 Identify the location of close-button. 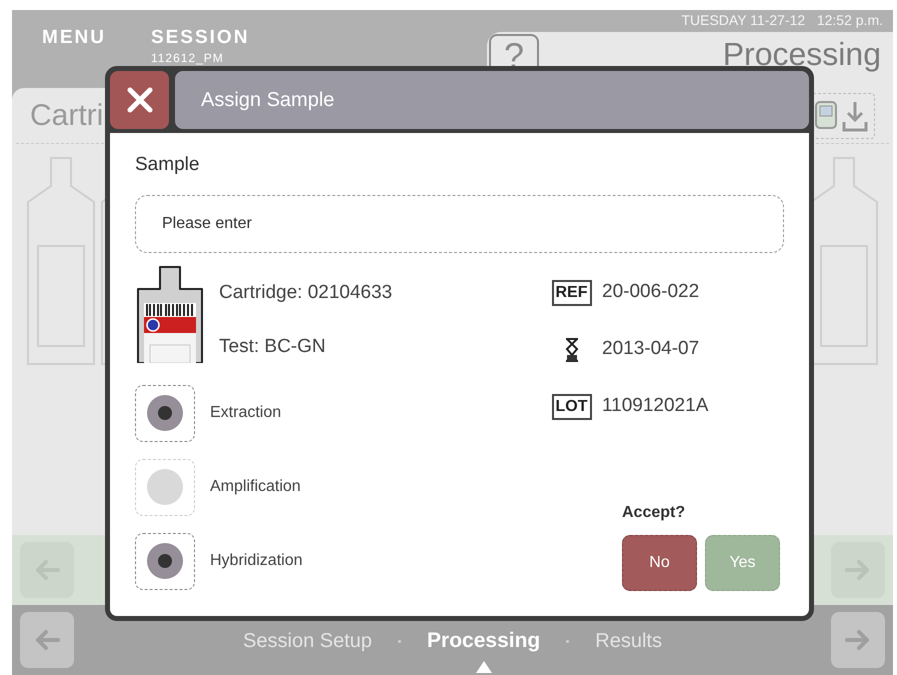
(139, 100).